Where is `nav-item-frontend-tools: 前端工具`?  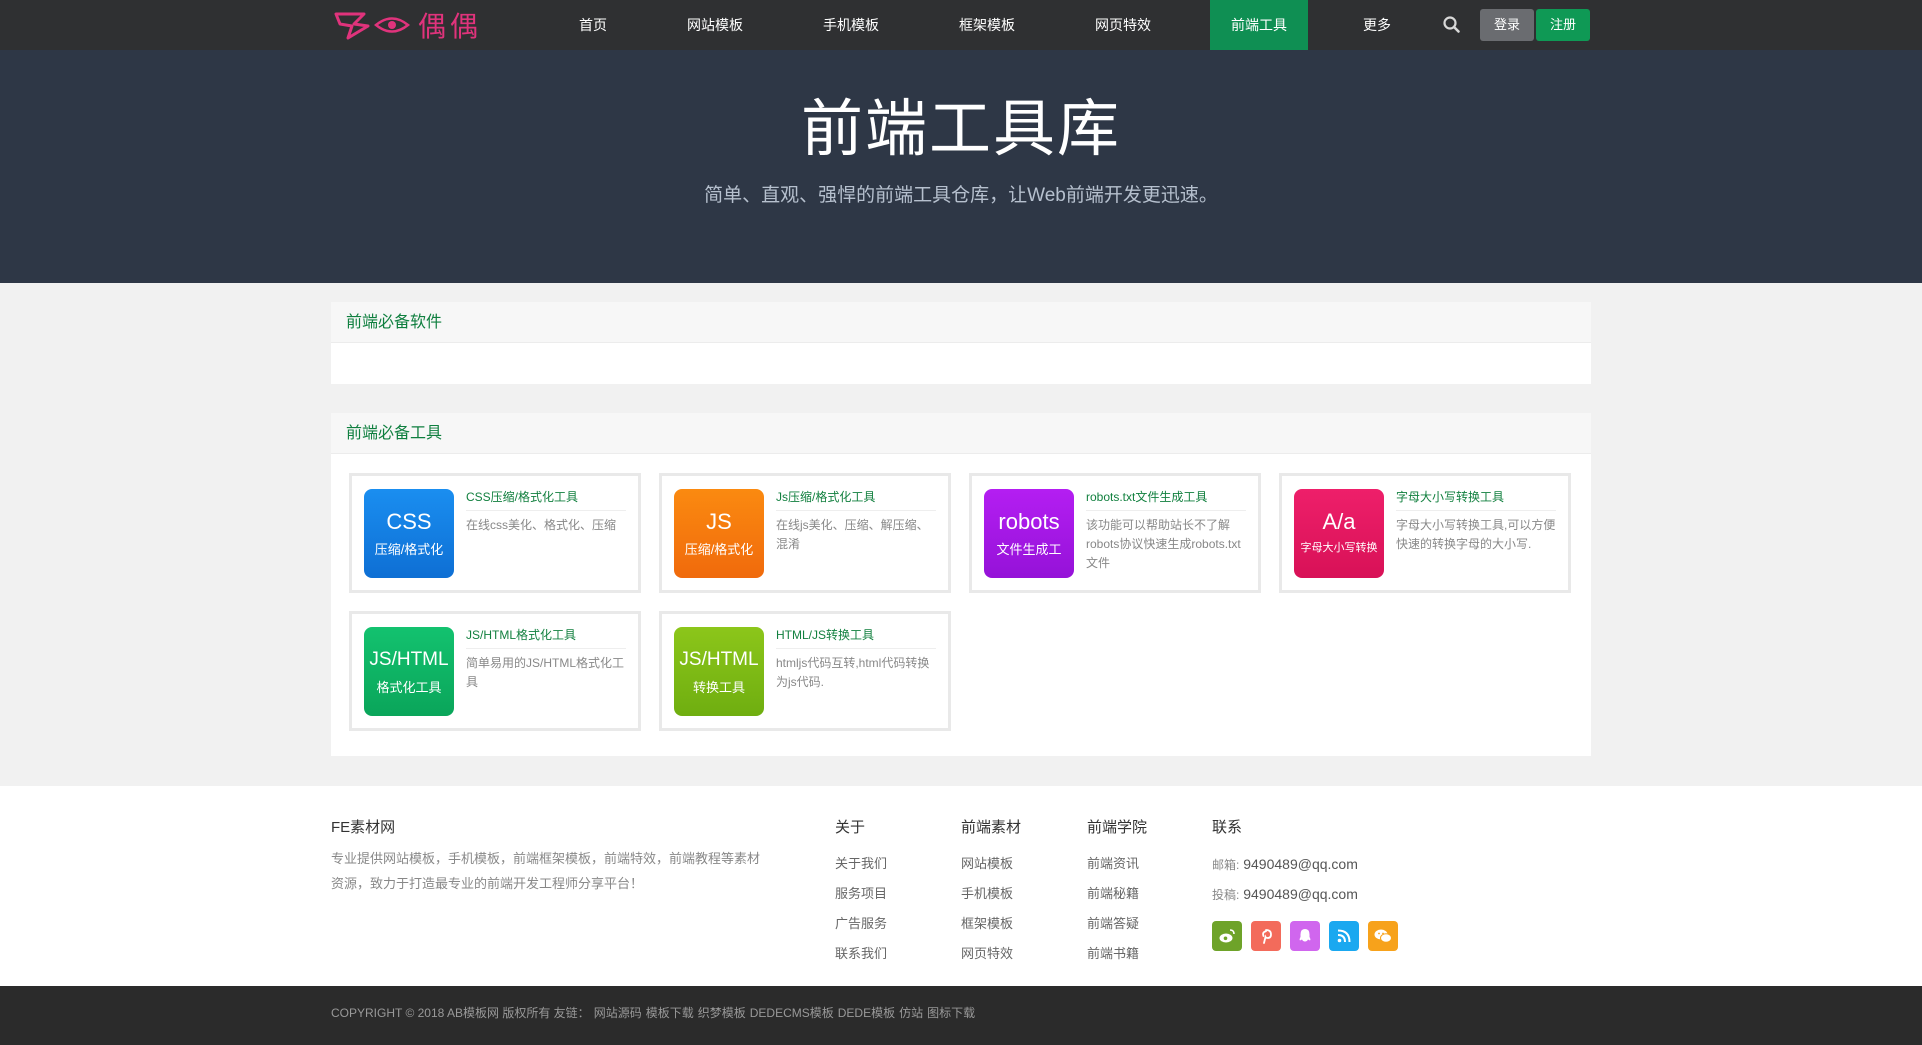
nav-item-frontend-tools: 前端工具 is located at coordinates (1259, 25).